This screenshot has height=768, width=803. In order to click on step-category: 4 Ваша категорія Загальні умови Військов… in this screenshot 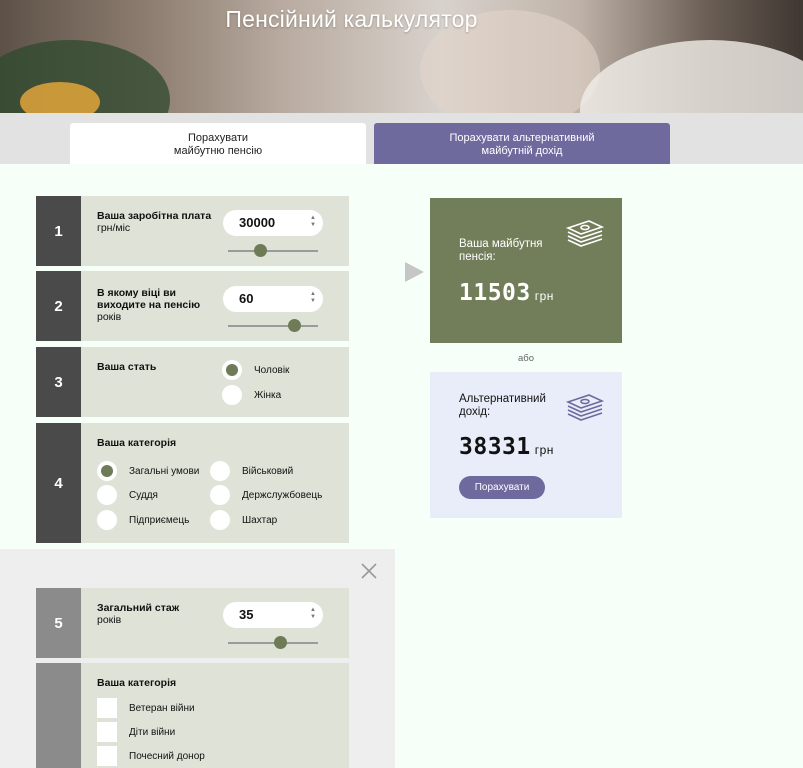, I will do `click(192, 483)`.